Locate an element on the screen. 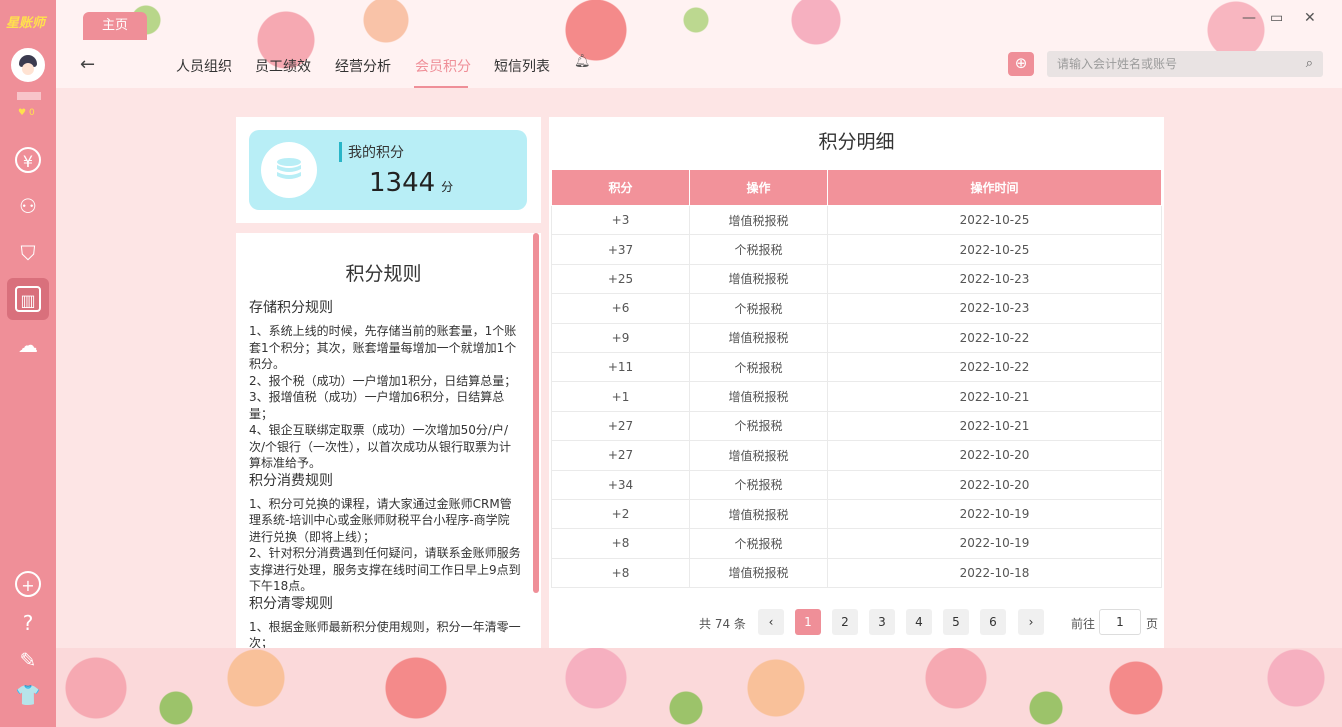 Image resolution: width=1342 pixels, height=727 pixels. nav-item-analysis: 经营分析 is located at coordinates (363, 66).